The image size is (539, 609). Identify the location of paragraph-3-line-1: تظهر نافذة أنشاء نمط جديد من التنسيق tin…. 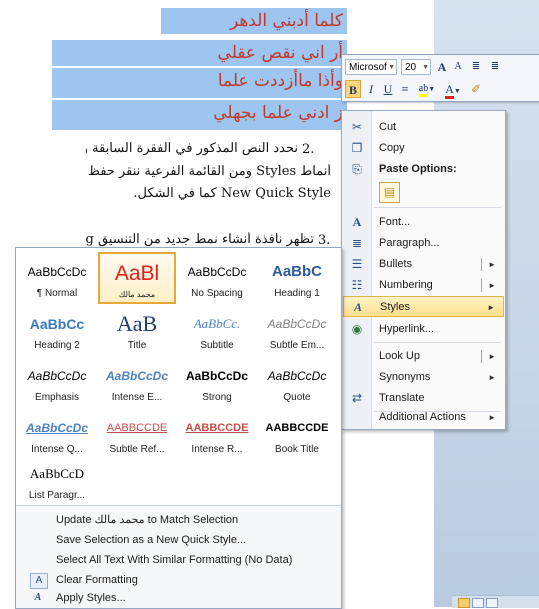
(200, 239).